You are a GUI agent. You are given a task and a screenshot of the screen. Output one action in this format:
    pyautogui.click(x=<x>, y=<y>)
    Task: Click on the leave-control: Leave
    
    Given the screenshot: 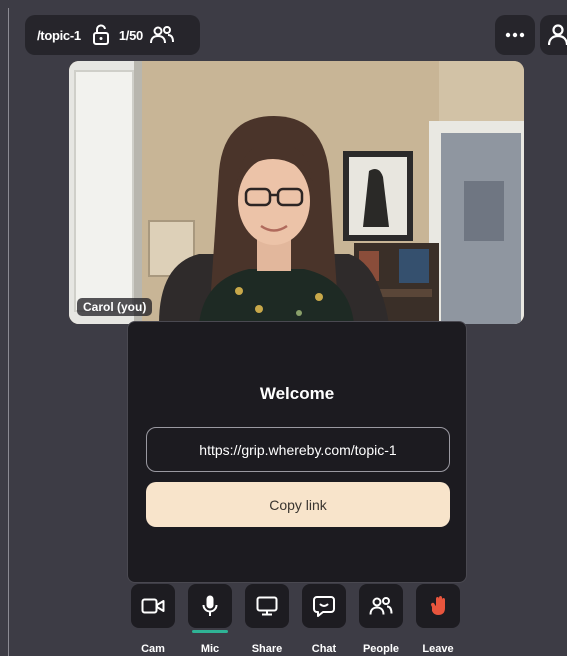 What is the action you would take?
    pyautogui.click(x=438, y=619)
    